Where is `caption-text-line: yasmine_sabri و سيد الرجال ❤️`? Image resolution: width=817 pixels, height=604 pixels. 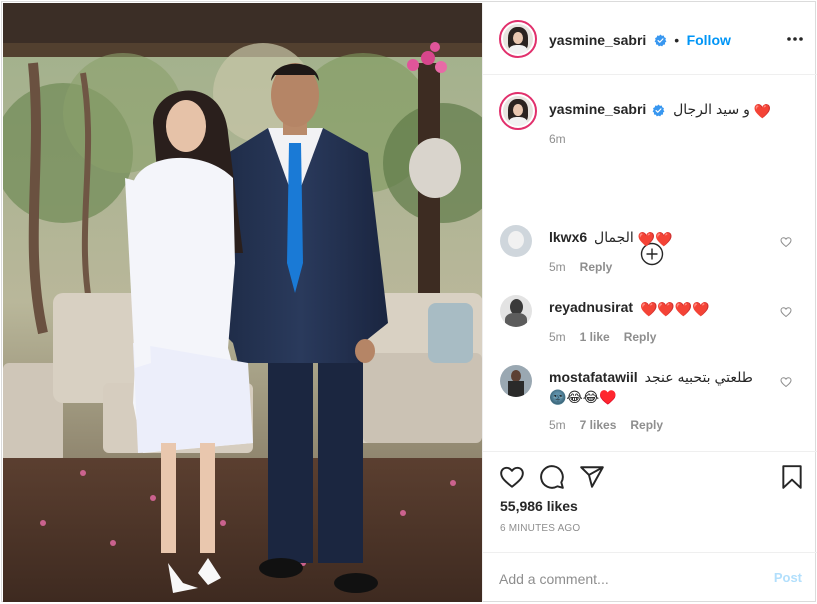 caption-text-line: yasmine_sabri و سيد الرجال ❤️ is located at coordinates (660, 110).